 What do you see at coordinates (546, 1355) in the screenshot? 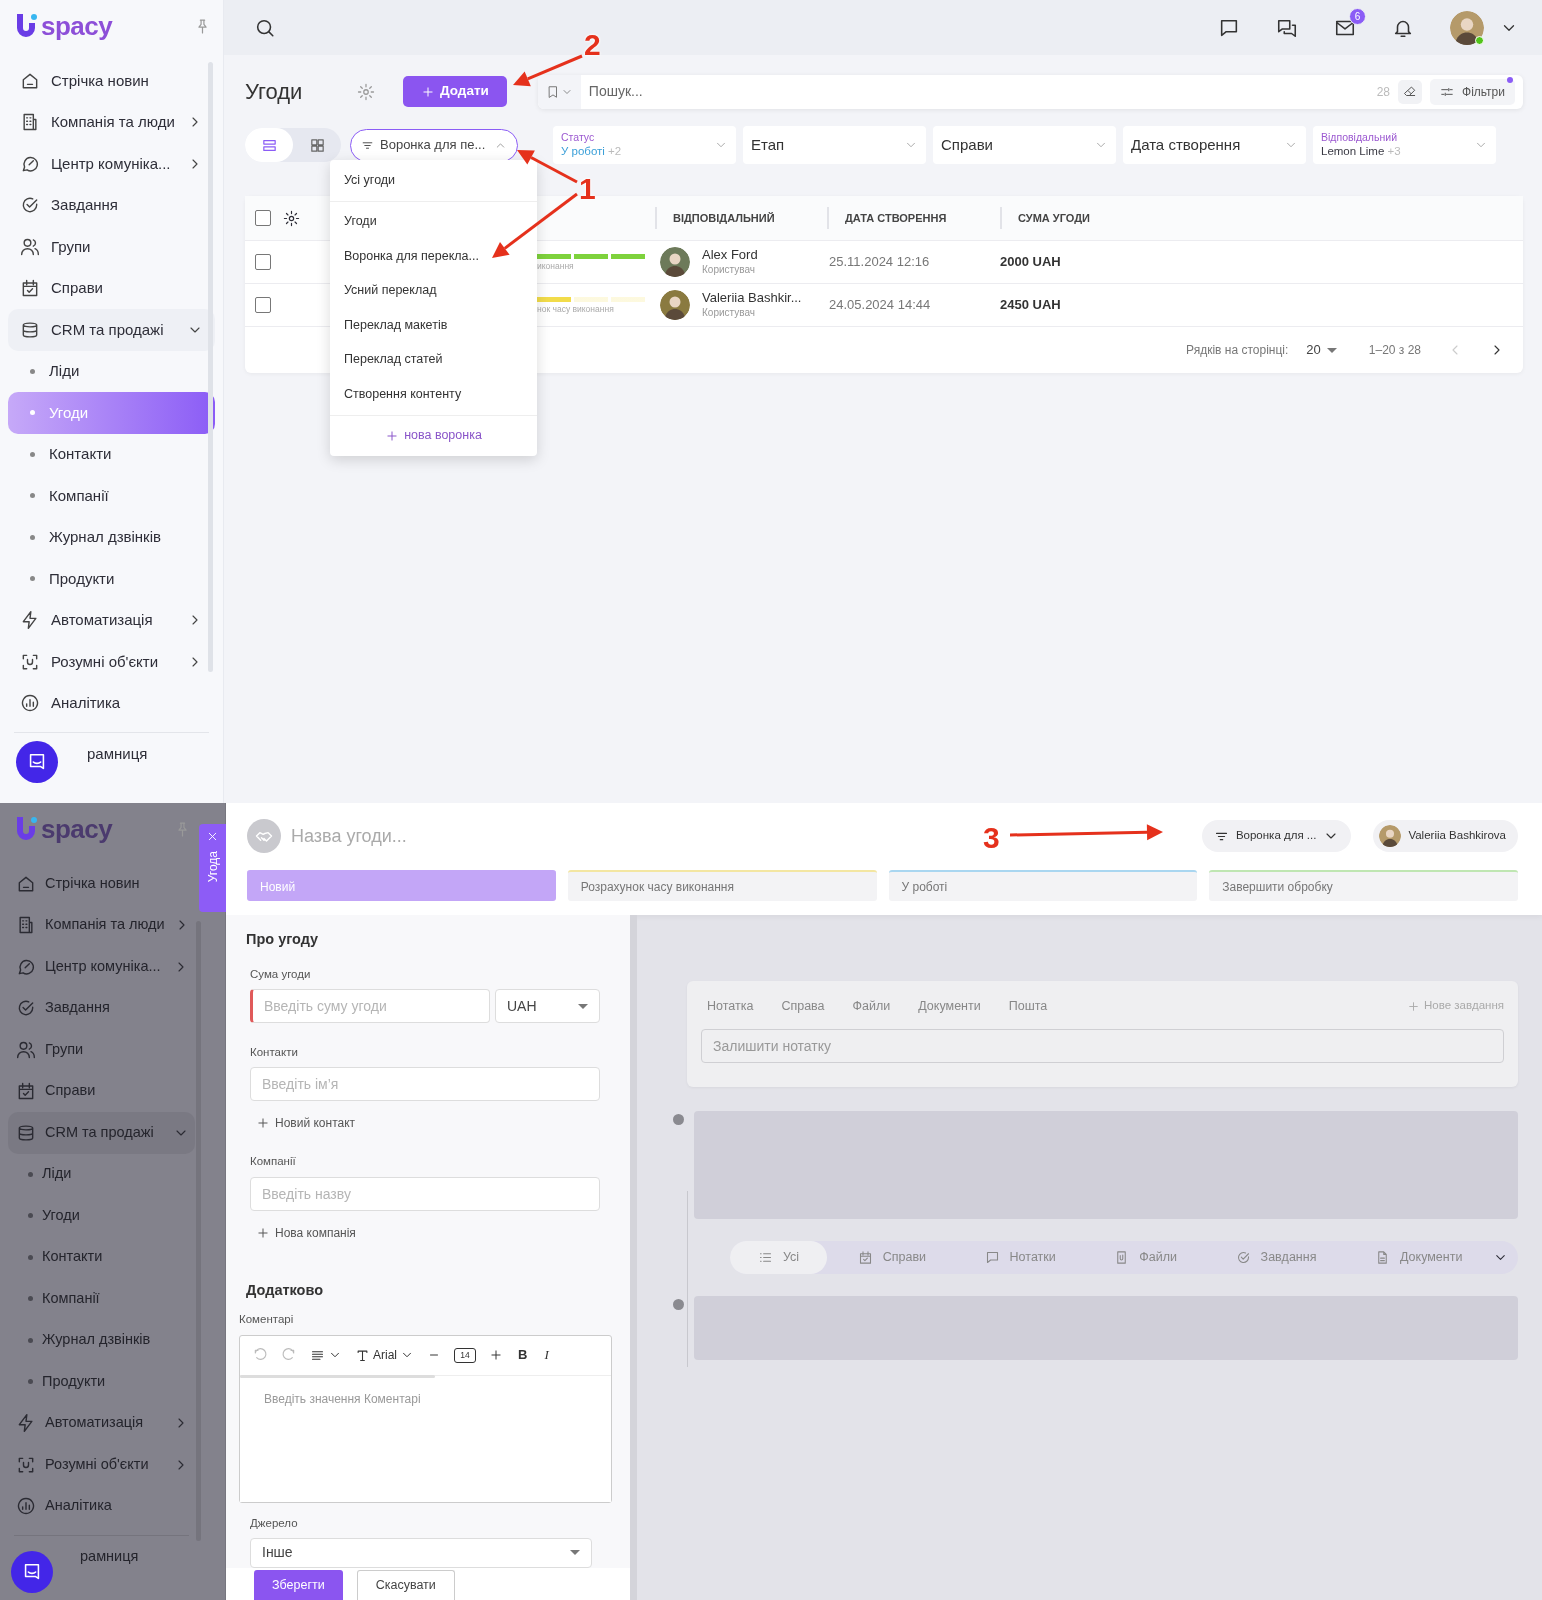
I see `italic-button: I` at bounding box center [546, 1355].